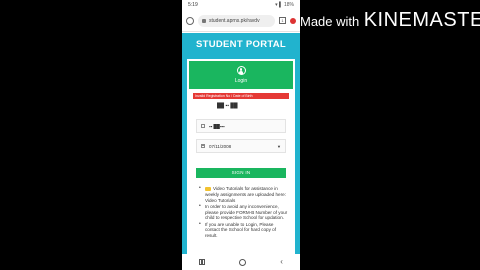 The height and width of the screenshot is (270, 480). I want to click on watermark-brand: KINEMASTER, so click(421, 20).